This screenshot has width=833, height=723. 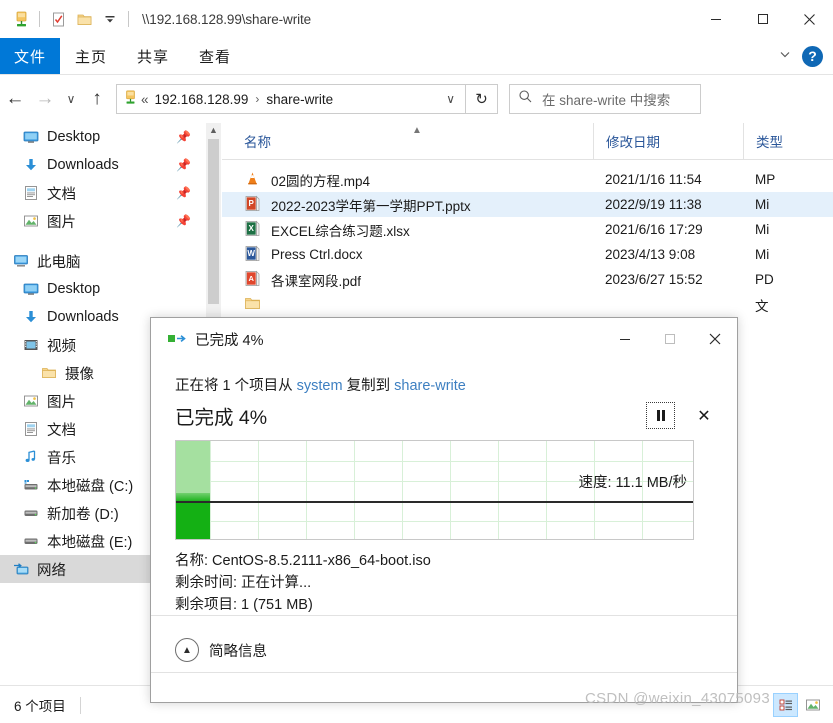 I want to click on drive-icon, so click(x=30, y=513).